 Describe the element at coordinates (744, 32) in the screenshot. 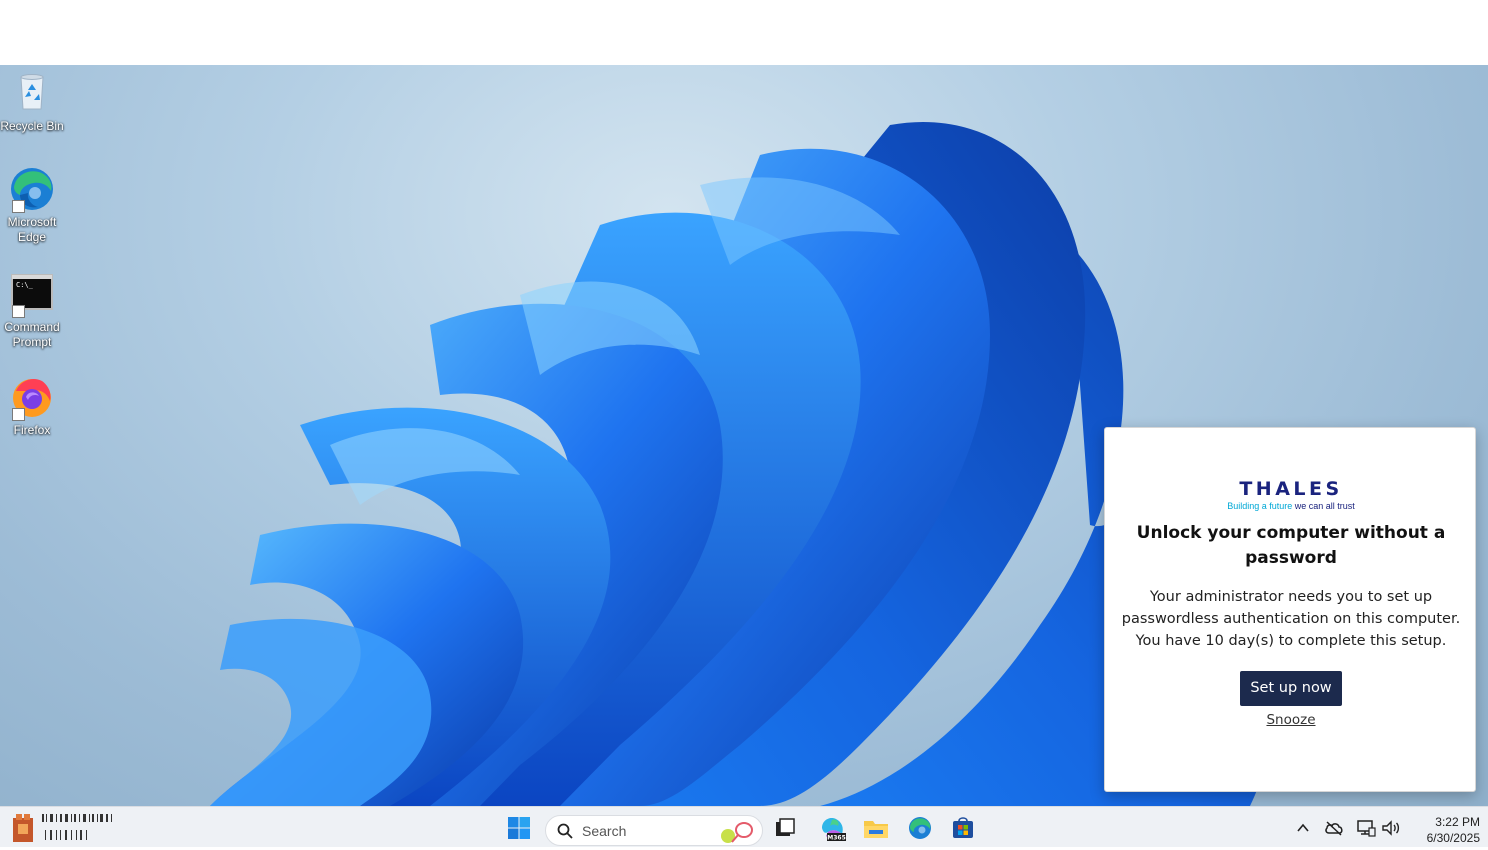

I see `top-blank-strip` at that location.